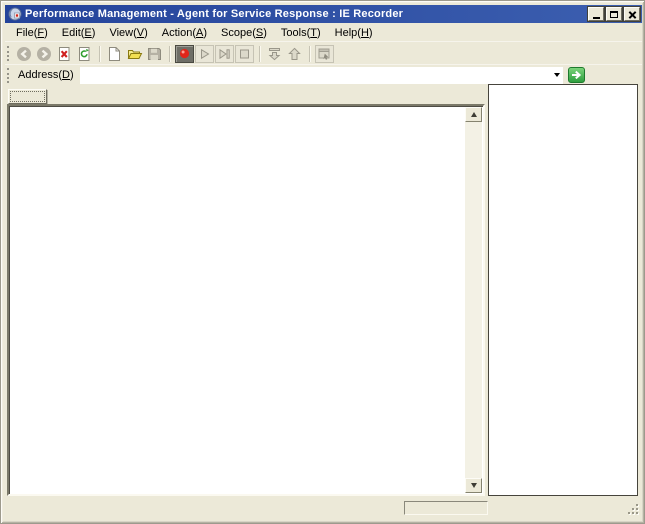 The image size is (645, 524). Describe the element at coordinates (634, 510) in the screenshot. I see `resize-grip` at that location.